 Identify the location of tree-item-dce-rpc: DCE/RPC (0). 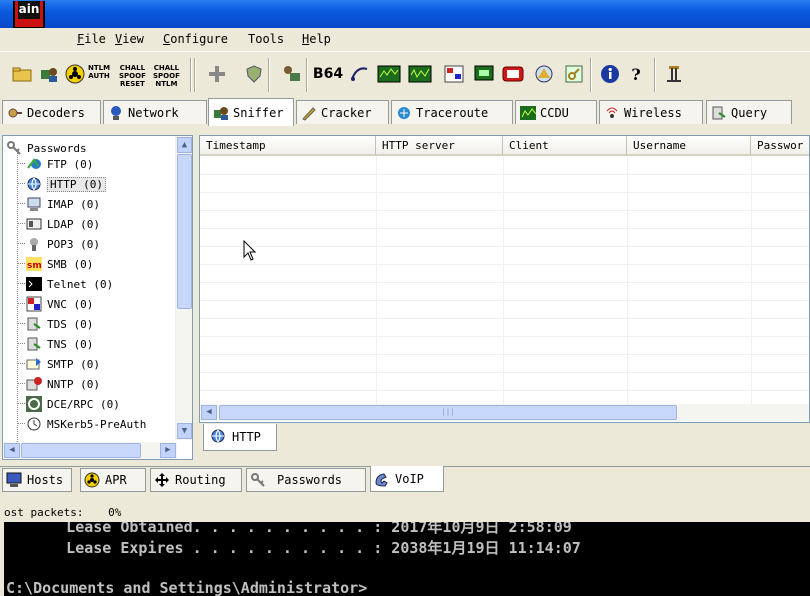
(72, 404).